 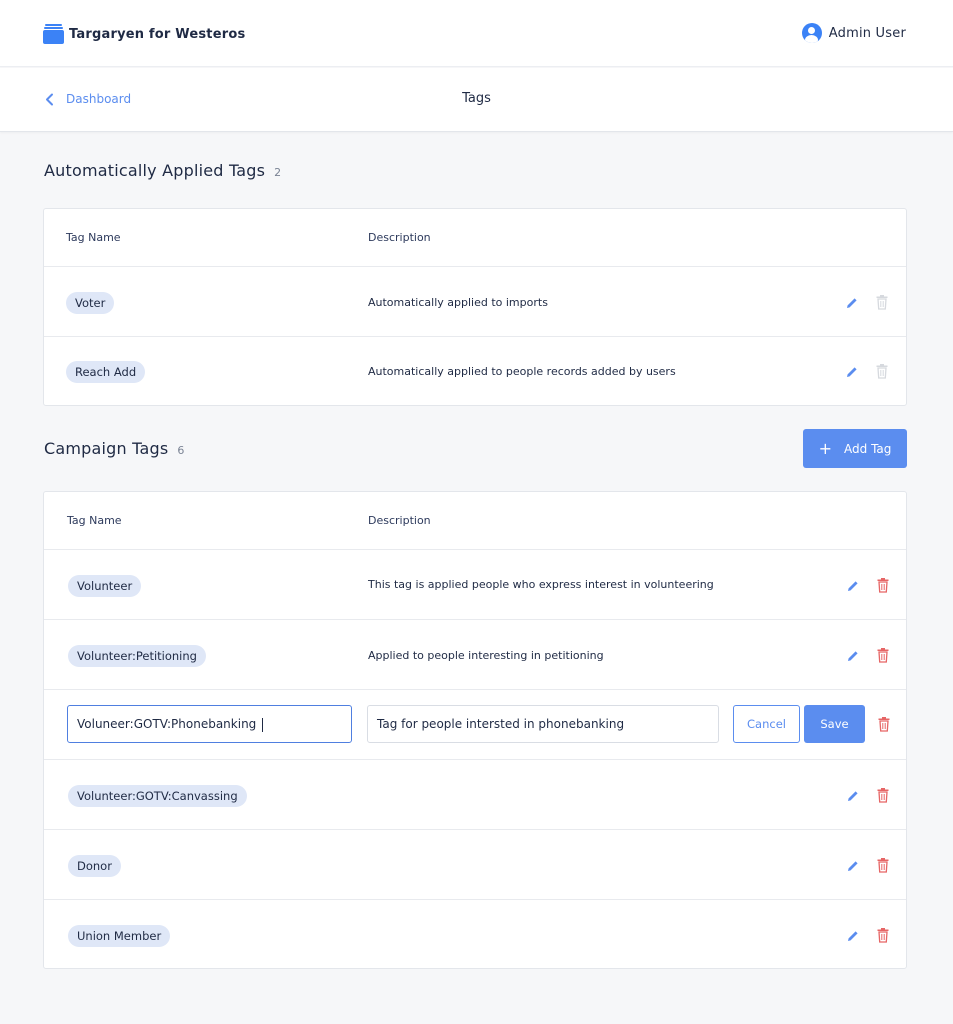 What do you see at coordinates (278, 172) in the screenshot?
I see `section-count: 2` at bounding box center [278, 172].